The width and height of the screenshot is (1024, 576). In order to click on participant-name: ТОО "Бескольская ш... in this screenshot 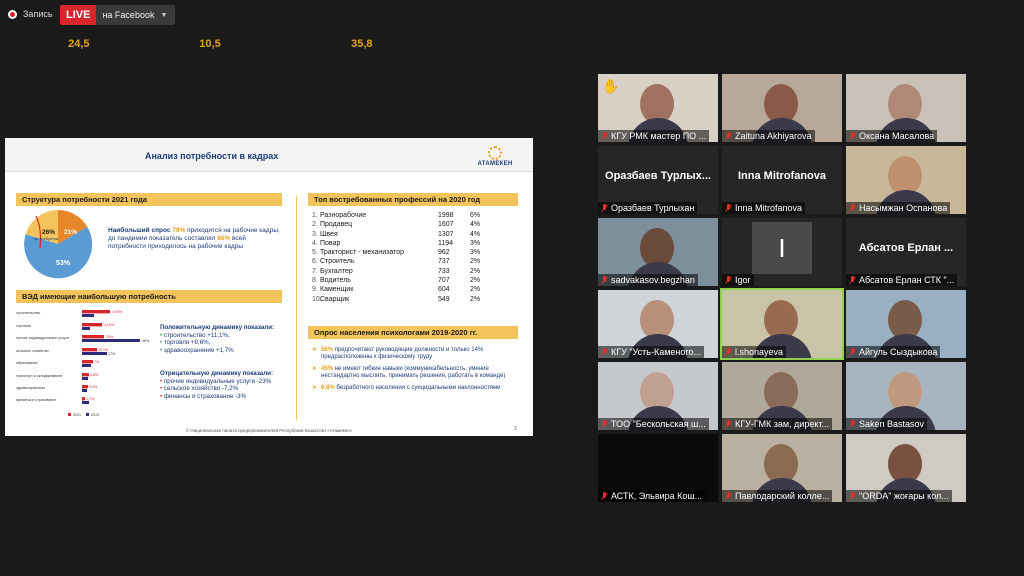, I will do `click(658, 424)`.